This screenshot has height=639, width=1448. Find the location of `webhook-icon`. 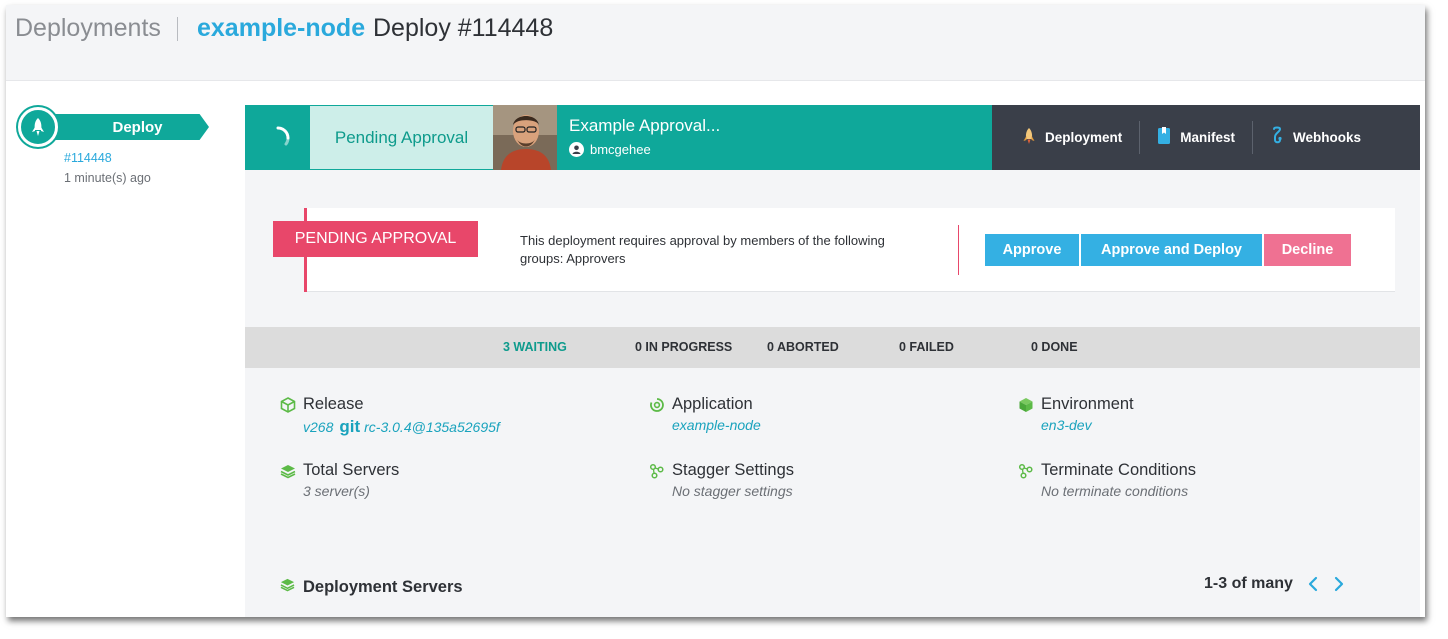

webhook-icon is located at coordinates (1277, 137).